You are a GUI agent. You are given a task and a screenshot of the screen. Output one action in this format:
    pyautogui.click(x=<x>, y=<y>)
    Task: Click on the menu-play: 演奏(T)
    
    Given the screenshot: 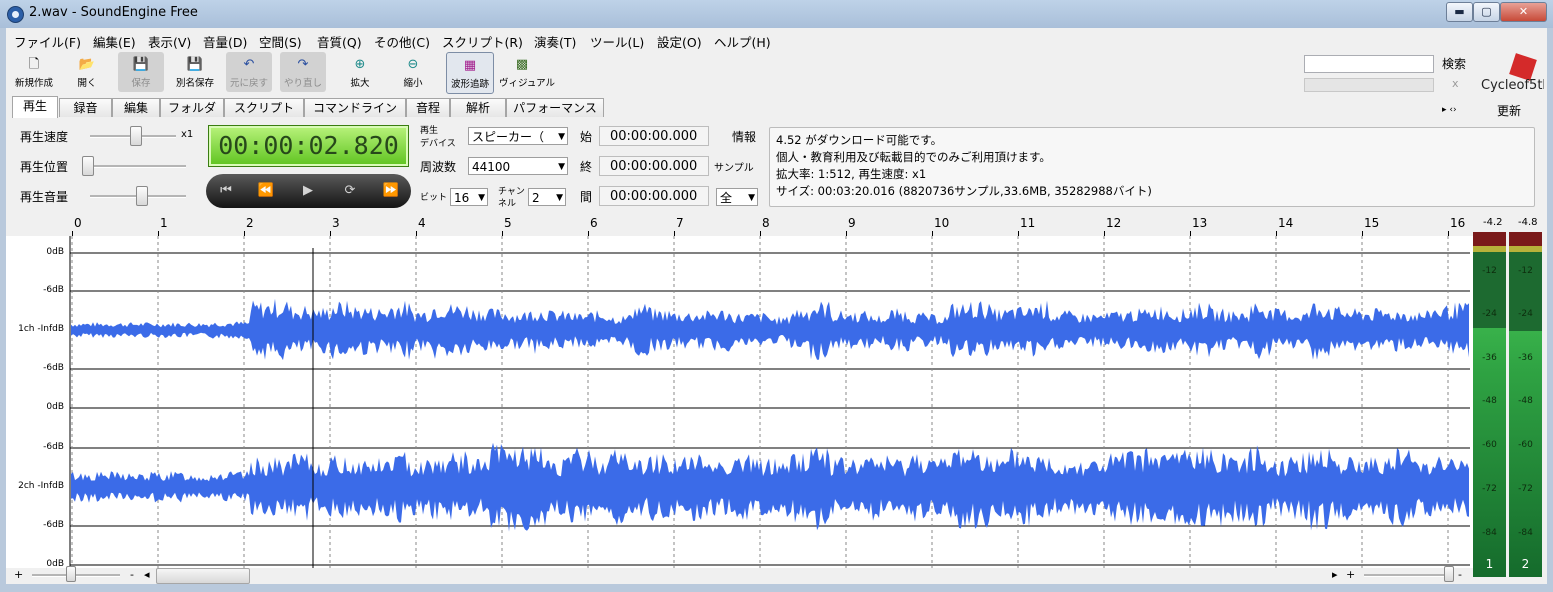 What is the action you would take?
    pyautogui.click(x=555, y=41)
    